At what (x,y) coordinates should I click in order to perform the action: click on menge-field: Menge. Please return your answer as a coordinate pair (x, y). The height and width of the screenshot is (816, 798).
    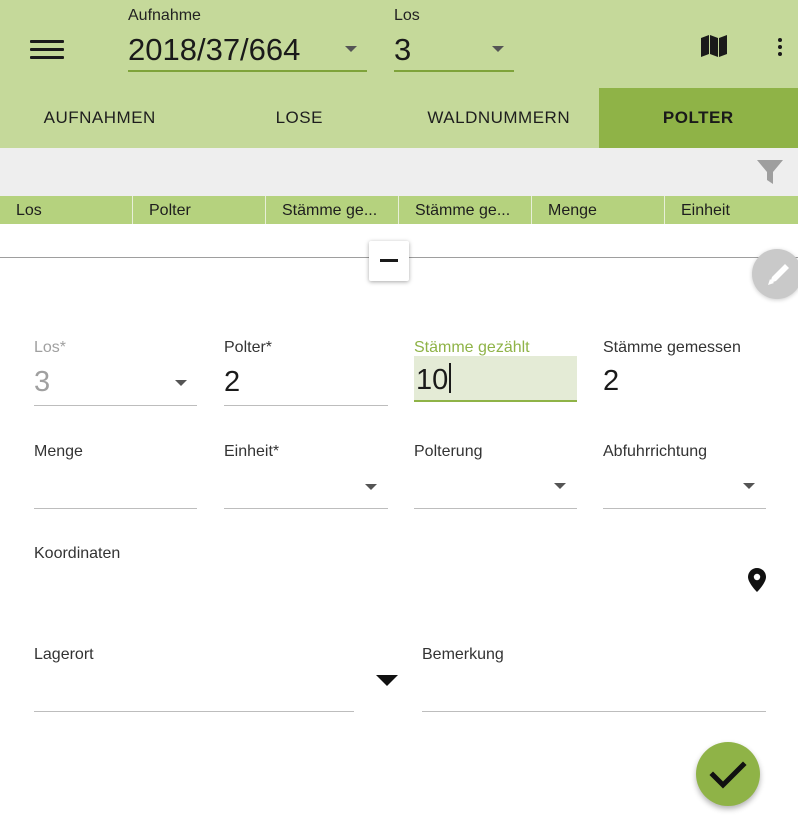
    Looking at the image, I should click on (115, 476).